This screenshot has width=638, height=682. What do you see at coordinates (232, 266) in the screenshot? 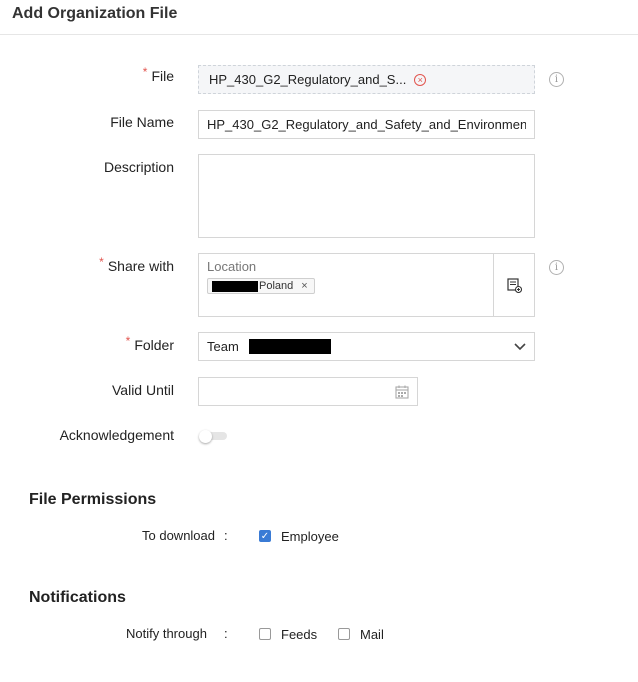
I see `share-location-label: Location` at bounding box center [232, 266].